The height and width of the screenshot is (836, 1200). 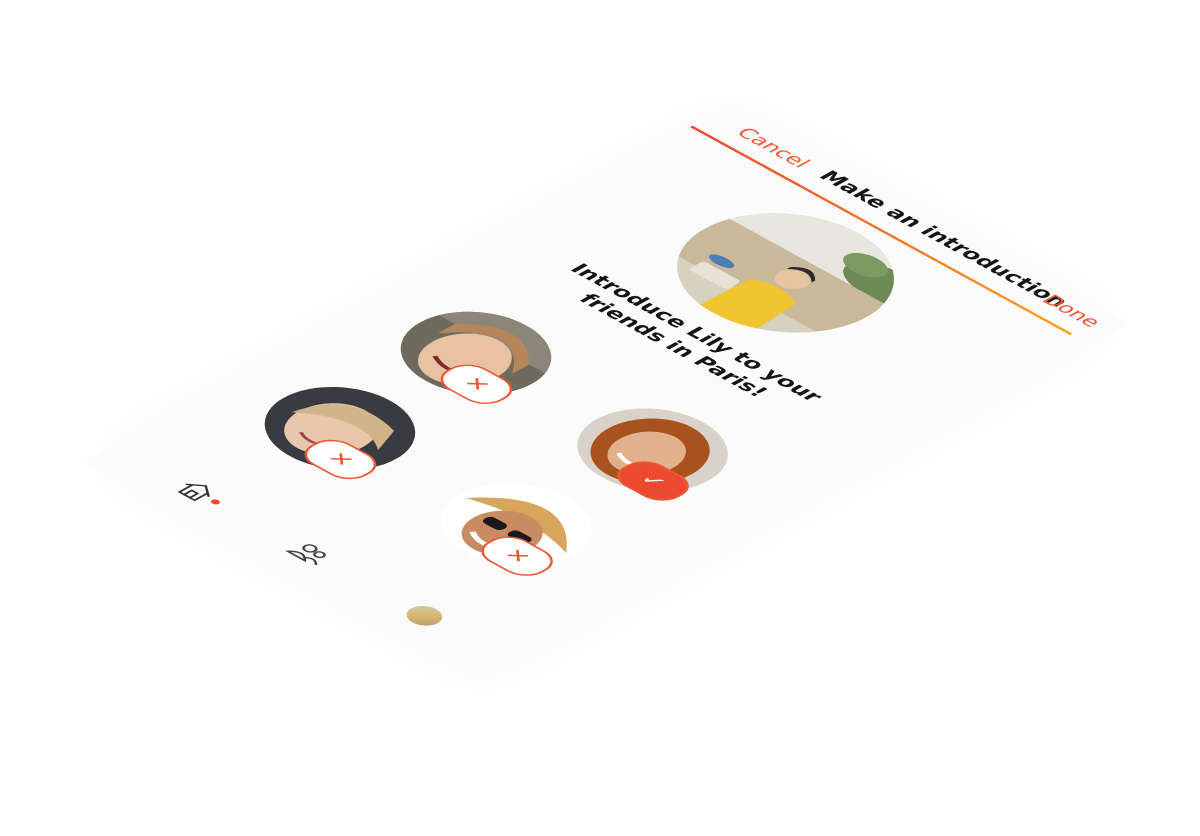 I want to click on profile-avatar, so click(x=424, y=615).